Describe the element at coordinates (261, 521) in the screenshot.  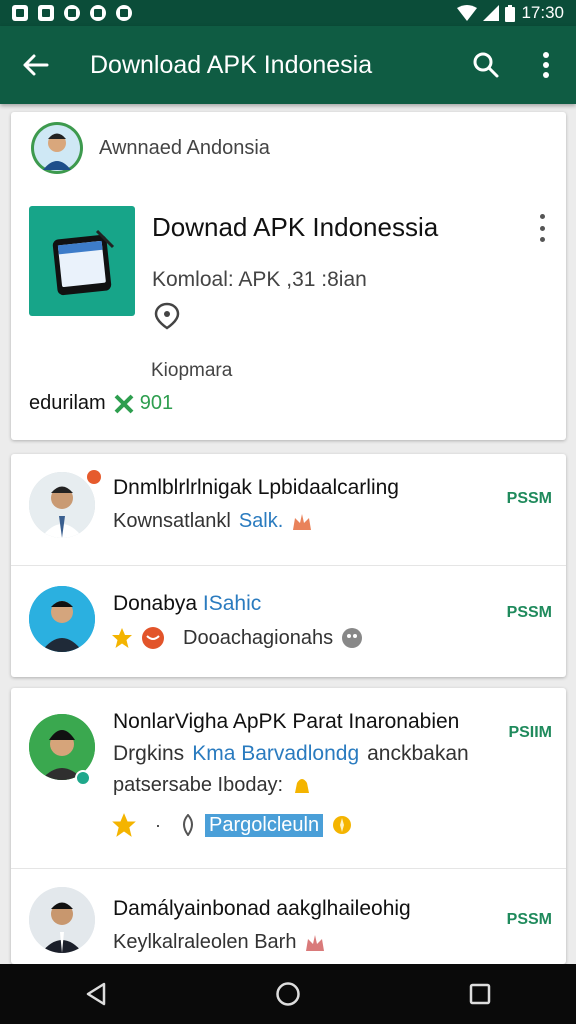
I see `review-link: Salk.` at that location.